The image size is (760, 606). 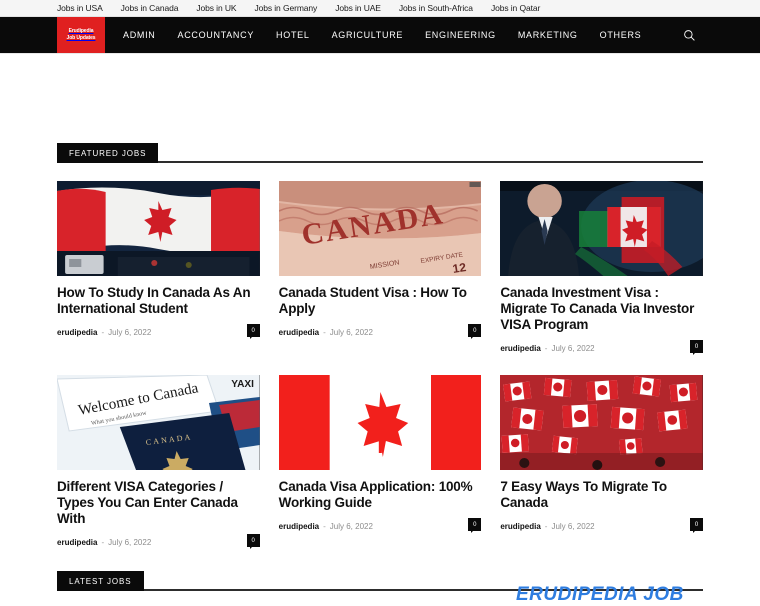 I want to click on logo-line-two: Job Updates, so click(x=81, y=38).